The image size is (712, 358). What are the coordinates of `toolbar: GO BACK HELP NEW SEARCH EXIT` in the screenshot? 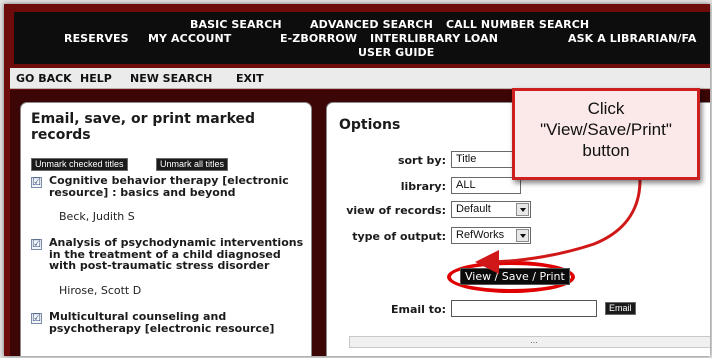 It's located at (360, 78).